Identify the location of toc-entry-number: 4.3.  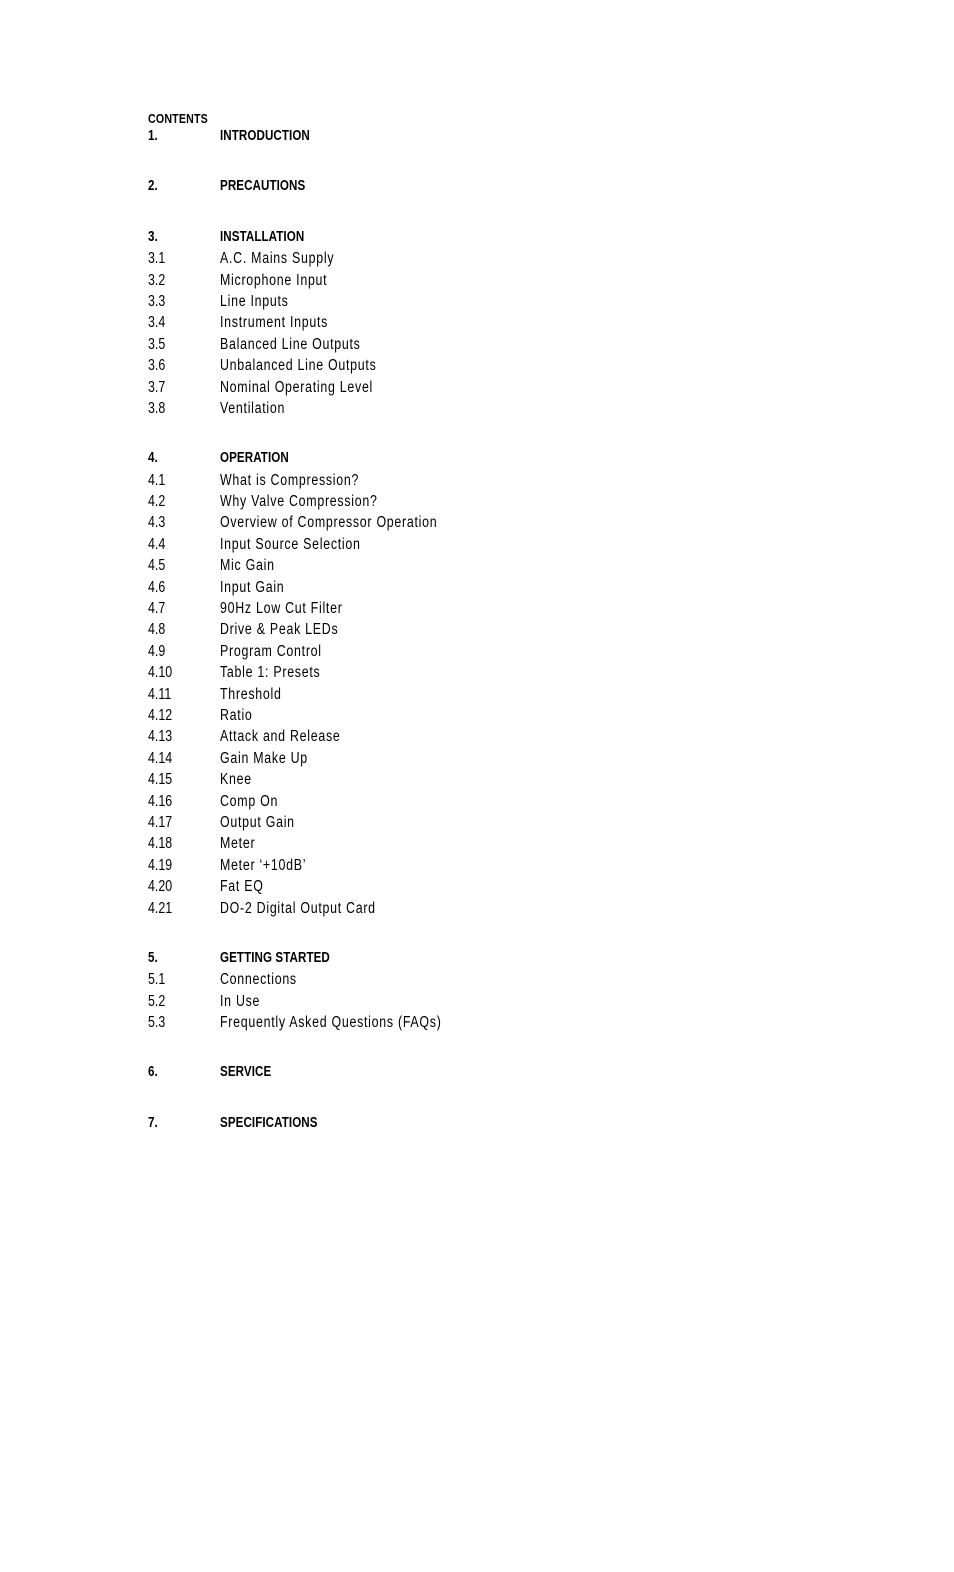
(157, 523).